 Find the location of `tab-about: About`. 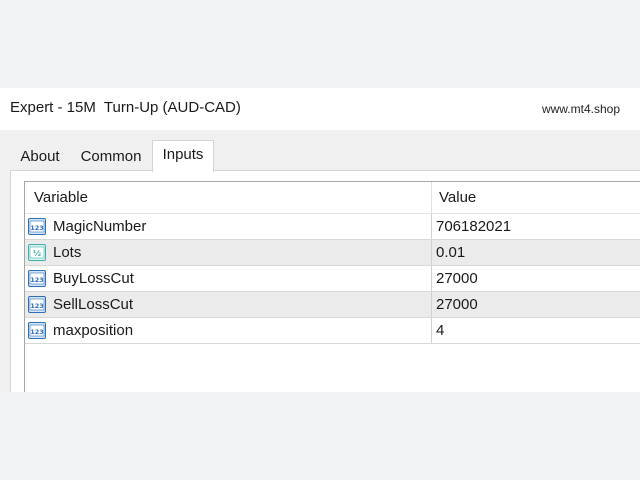

tab-about: About is located at coordinates (40, 157).